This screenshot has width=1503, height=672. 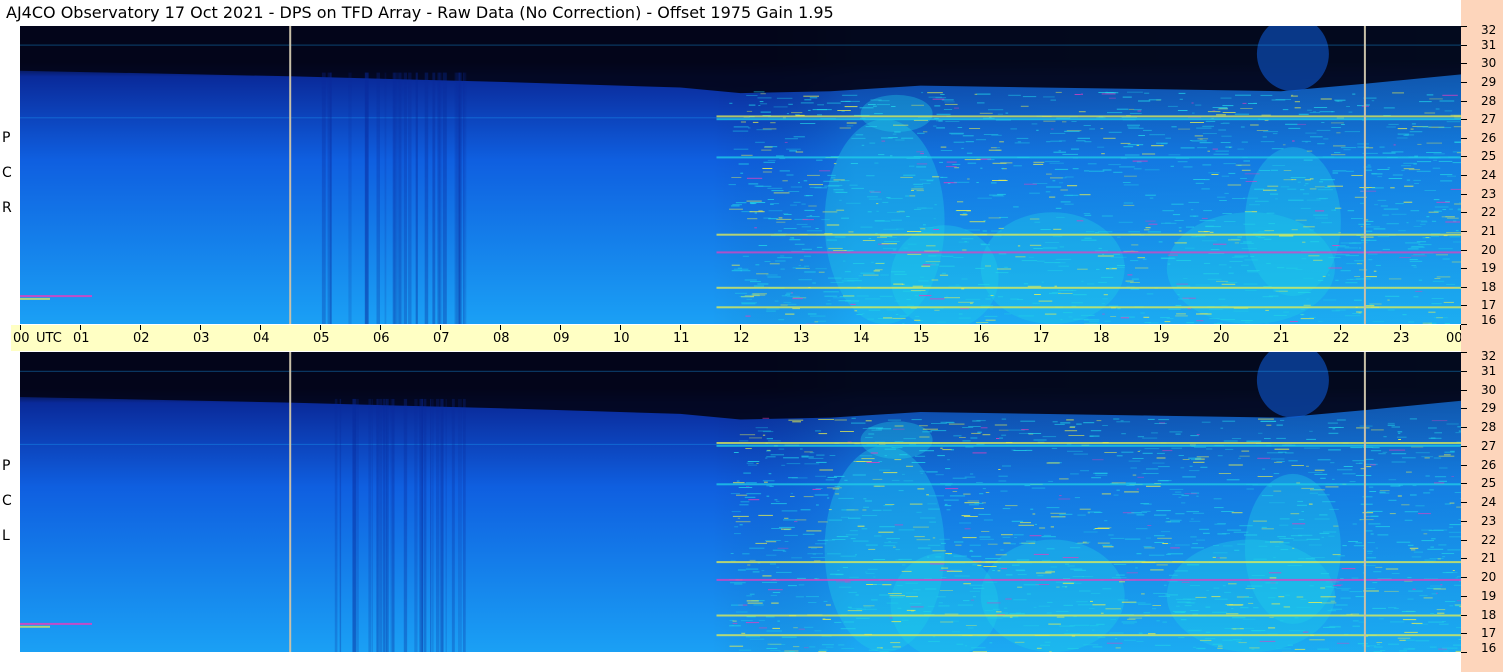 I want to click on lcp-freq-tick, so click(x=1464, y=559).